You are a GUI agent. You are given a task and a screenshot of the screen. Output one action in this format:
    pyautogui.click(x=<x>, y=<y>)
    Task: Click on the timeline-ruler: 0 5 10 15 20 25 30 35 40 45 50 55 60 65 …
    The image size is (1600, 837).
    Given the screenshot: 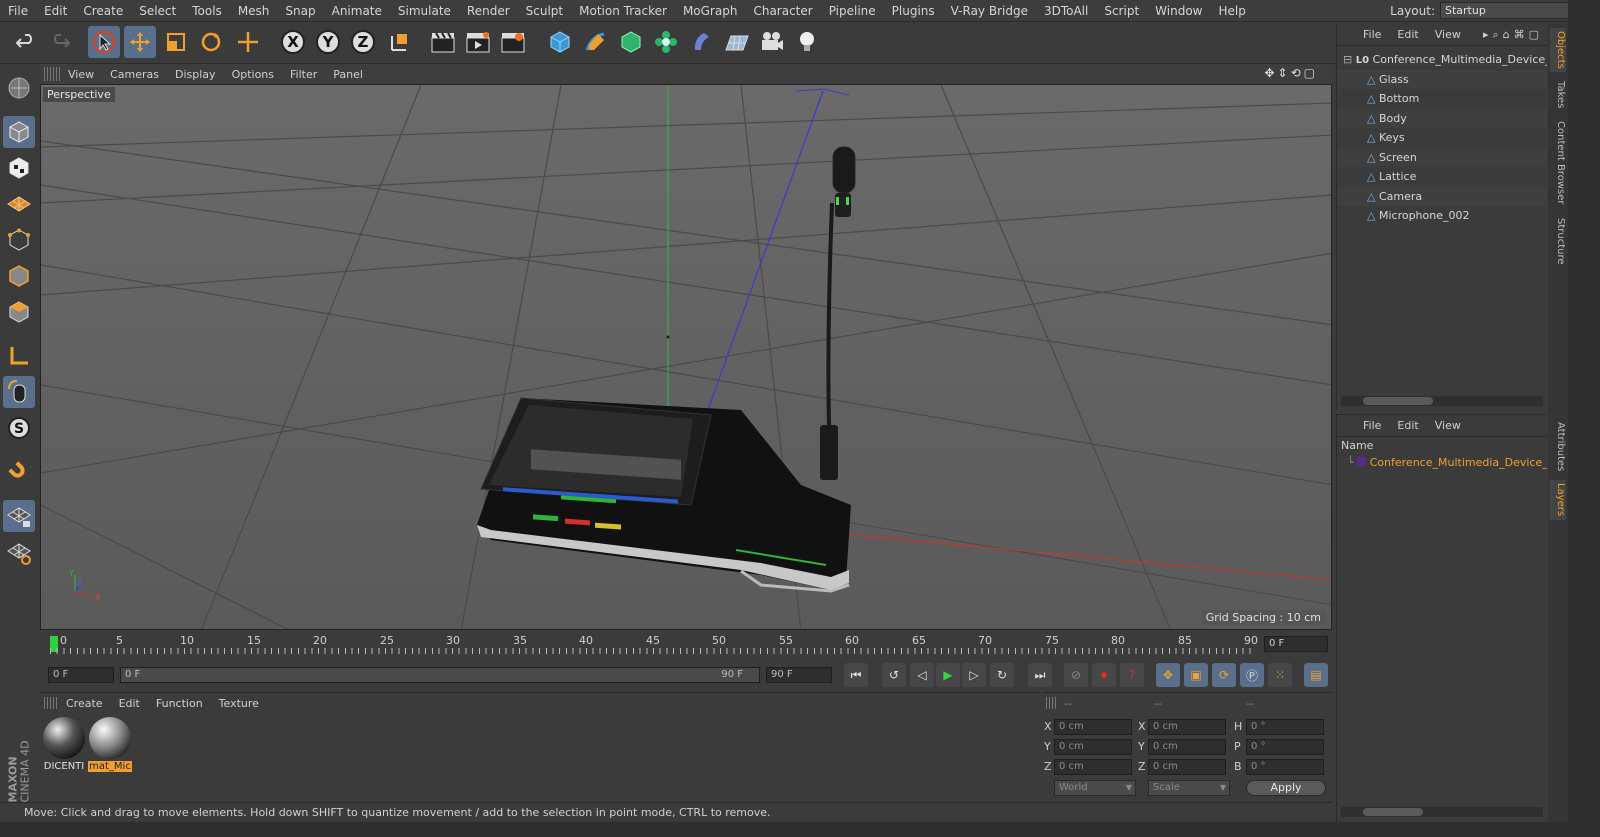 What is the action you would take?
    pyautogui.click(x=686, y=644)
    